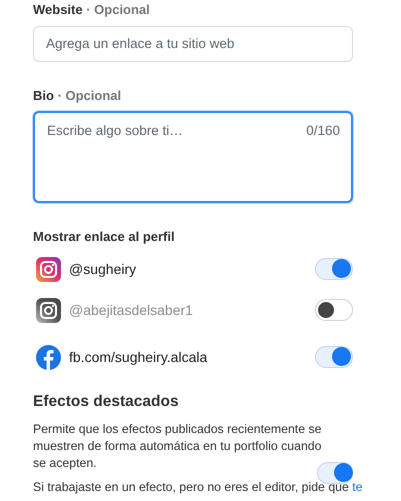  Describe the element at coordinates (323, 131) in the screenshot. I see `character-counter: 0/160` at that location.